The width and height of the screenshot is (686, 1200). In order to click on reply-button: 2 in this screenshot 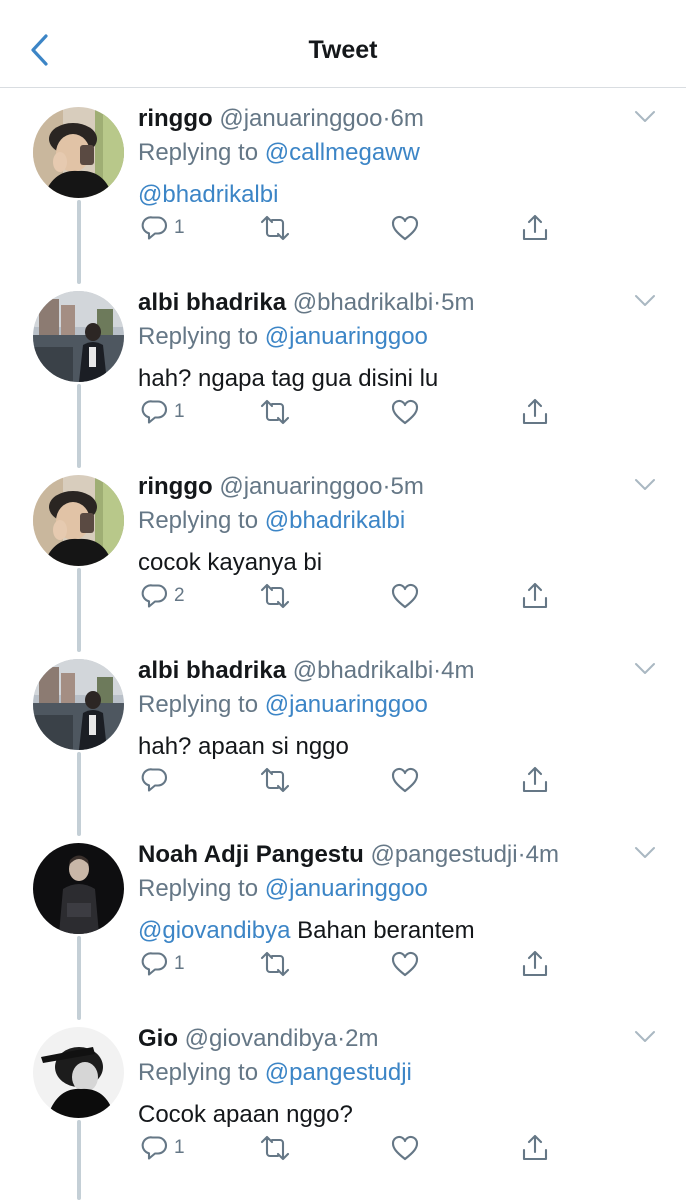, I will do `click(162, 596)`.